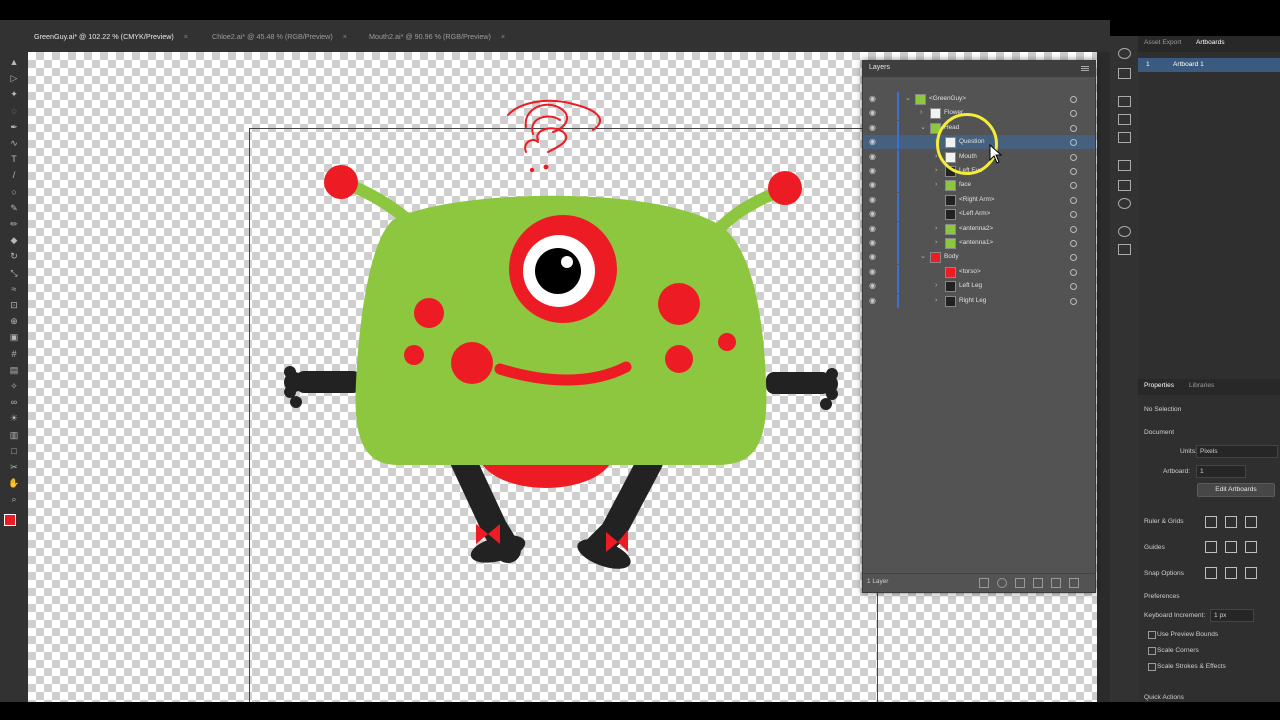 This screenshot has width=1280, height=720. Describe the element at coordinates (979, 257) in the screenshot. I see `layer-row: ◉ ⌄ Body` at that location.